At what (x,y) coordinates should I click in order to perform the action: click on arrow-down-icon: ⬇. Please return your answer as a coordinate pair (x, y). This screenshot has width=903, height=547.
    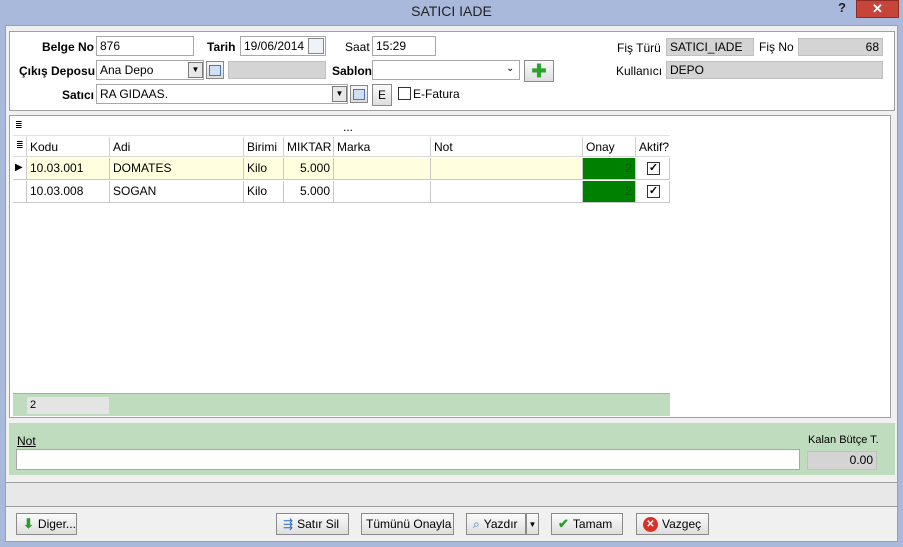
    Looking at the image, I should click on (28, 523).